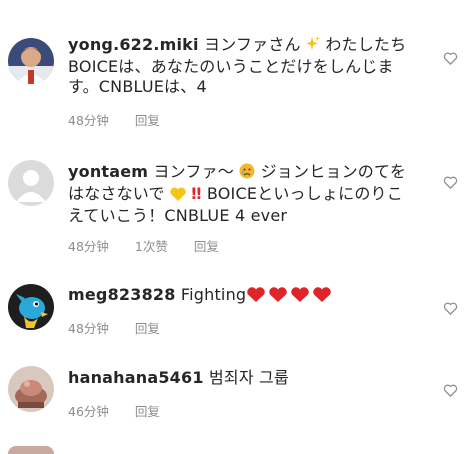 This screenshot has height=454, width=474. I want to click on comment-body: hanahana5461 범죄자 그룹, so click(243, 378).